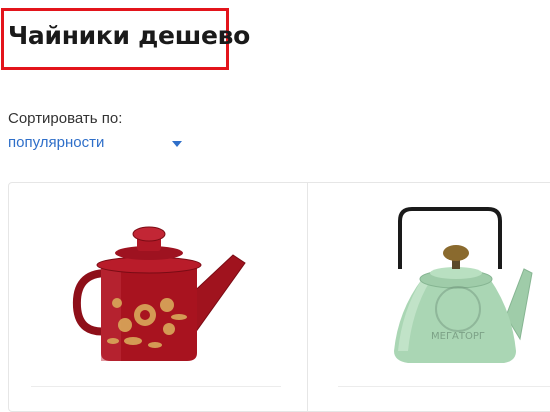 The height and width of the screenshot is (412, 550). Describe the element at coordinates (129, 35) in the screenshot. I see `page-title: Чайники дешево` at that location.